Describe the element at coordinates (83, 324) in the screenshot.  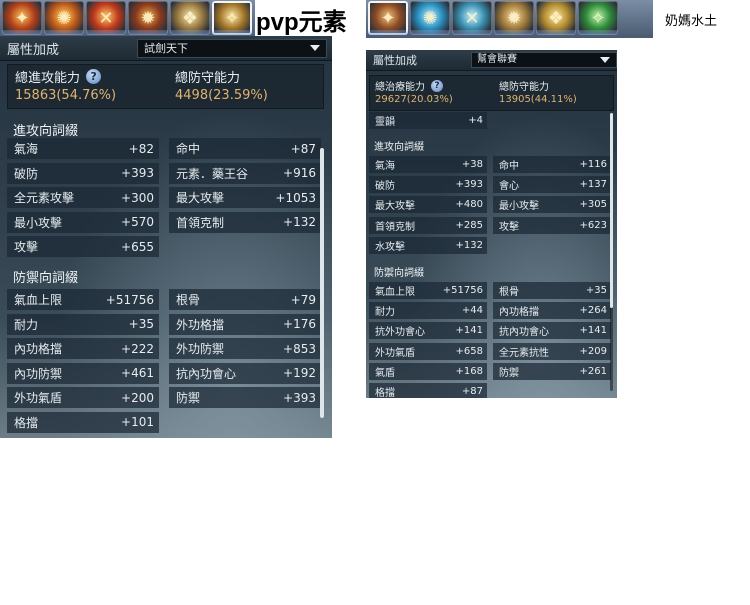
I see `stat-row: 耐力 +35` at that location.